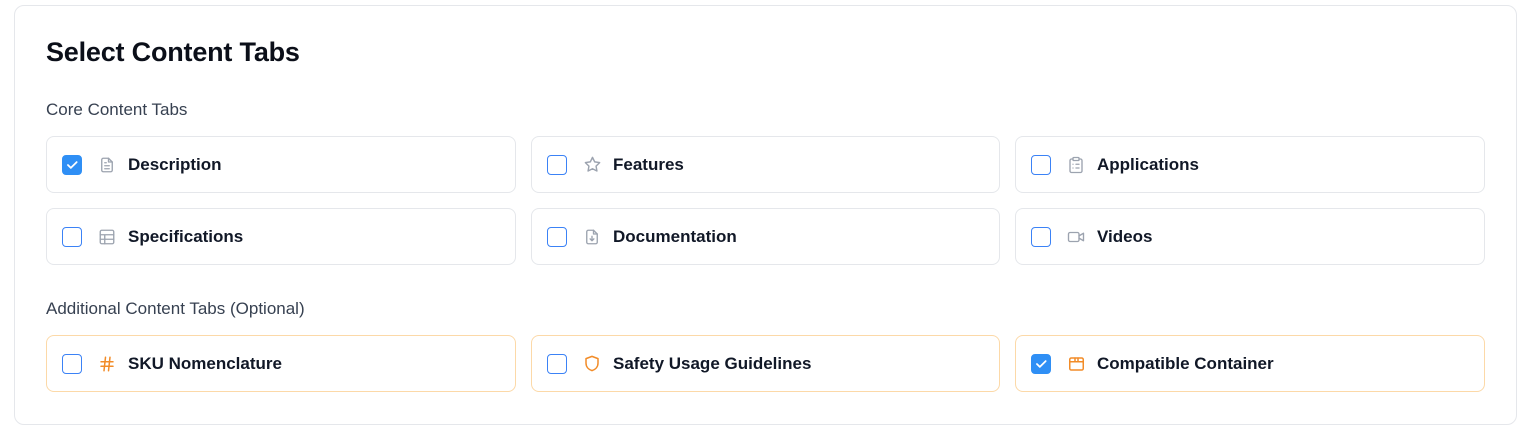 The image size is (1526, 425). Describe the element at coordinates (592, 165) in the screenshot. I see `star-icon` at that location.